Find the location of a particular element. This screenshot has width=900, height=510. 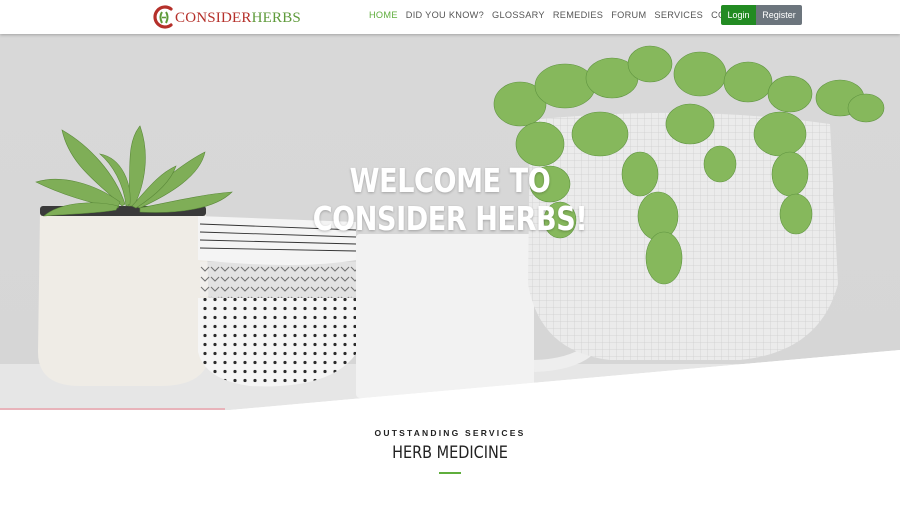

logo-wordmark: CONSIDERHERBS is located at coordinates (238, 18).